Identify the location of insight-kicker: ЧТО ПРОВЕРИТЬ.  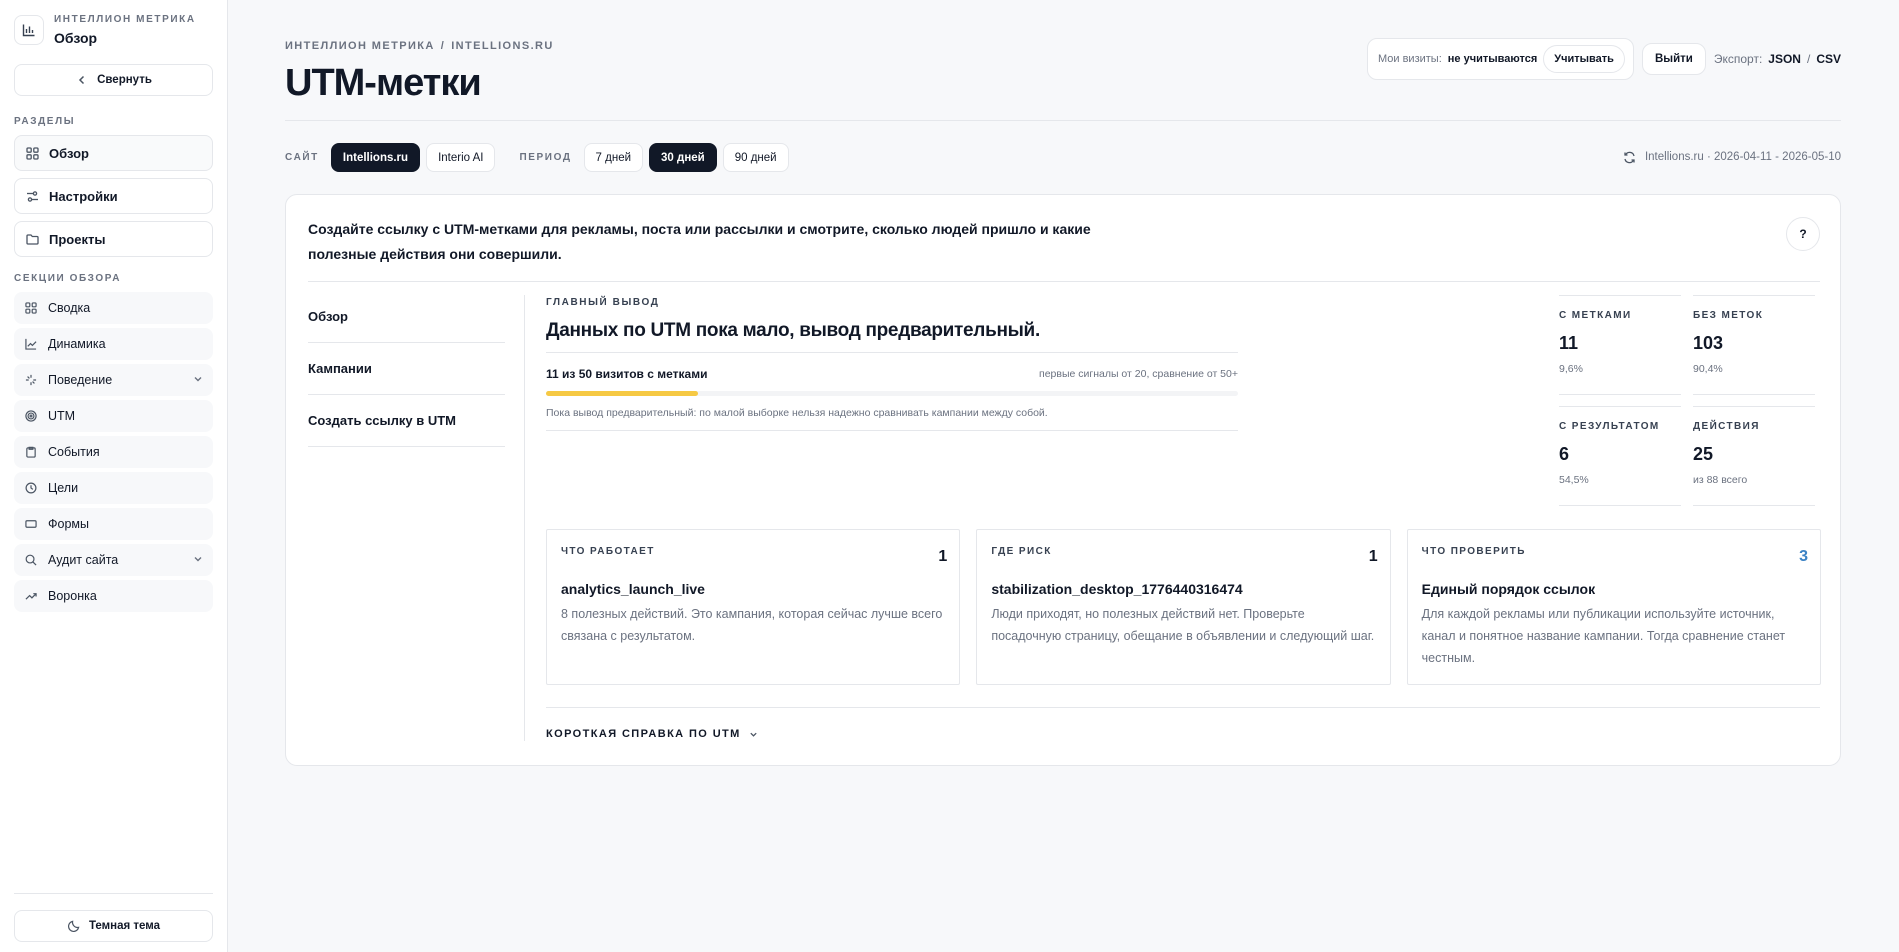
(1473, 551).